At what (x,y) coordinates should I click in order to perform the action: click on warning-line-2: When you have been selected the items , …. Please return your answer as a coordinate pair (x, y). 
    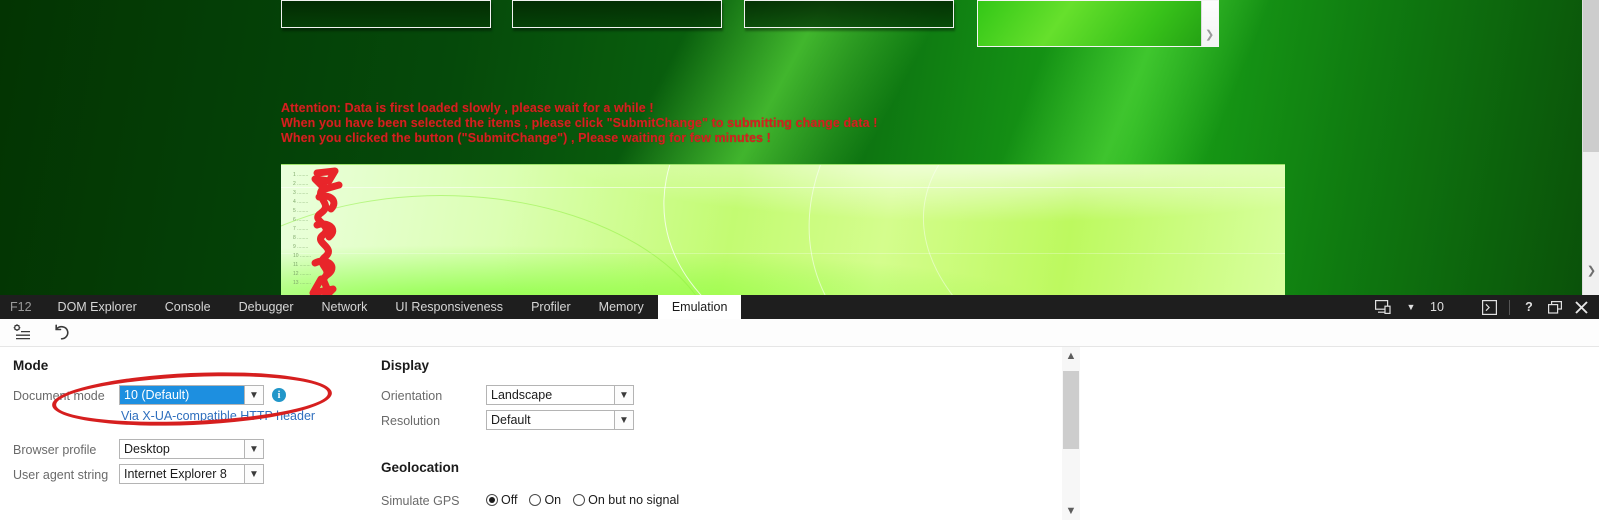
    Looking at the image, I should click on (579, 123).